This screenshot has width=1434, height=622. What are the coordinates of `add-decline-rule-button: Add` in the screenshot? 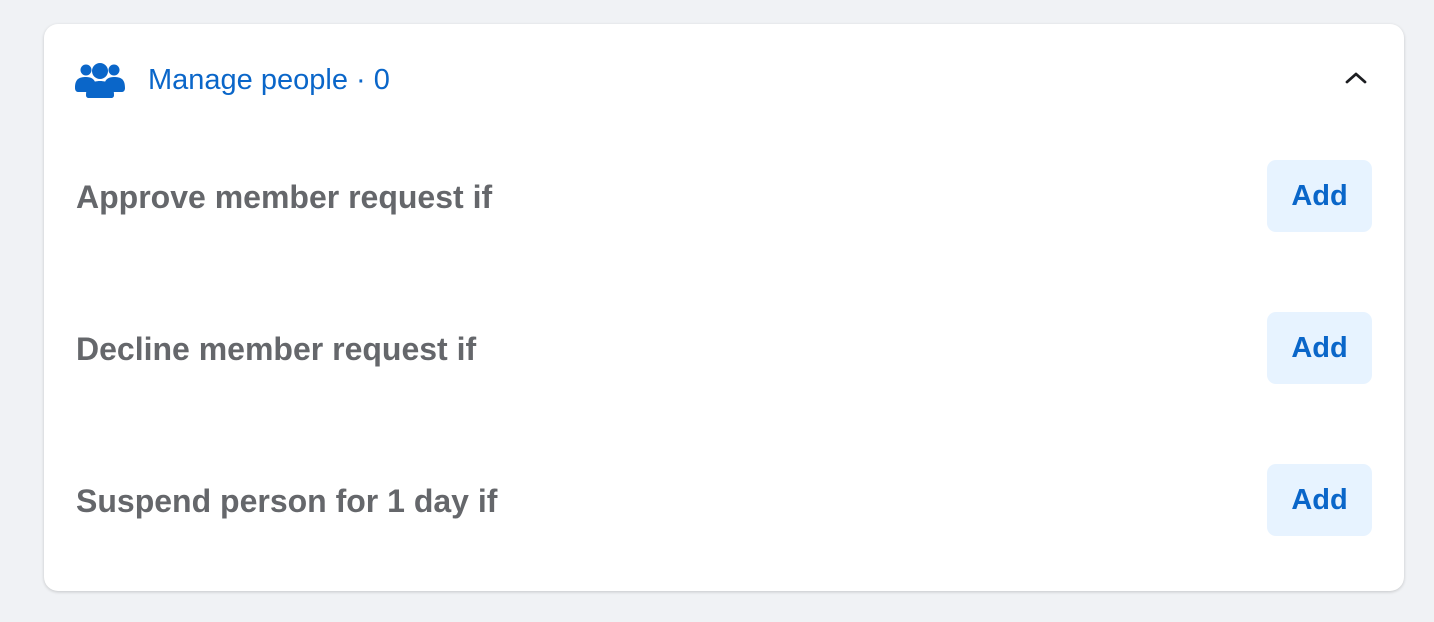 It's located at (1319, 348).